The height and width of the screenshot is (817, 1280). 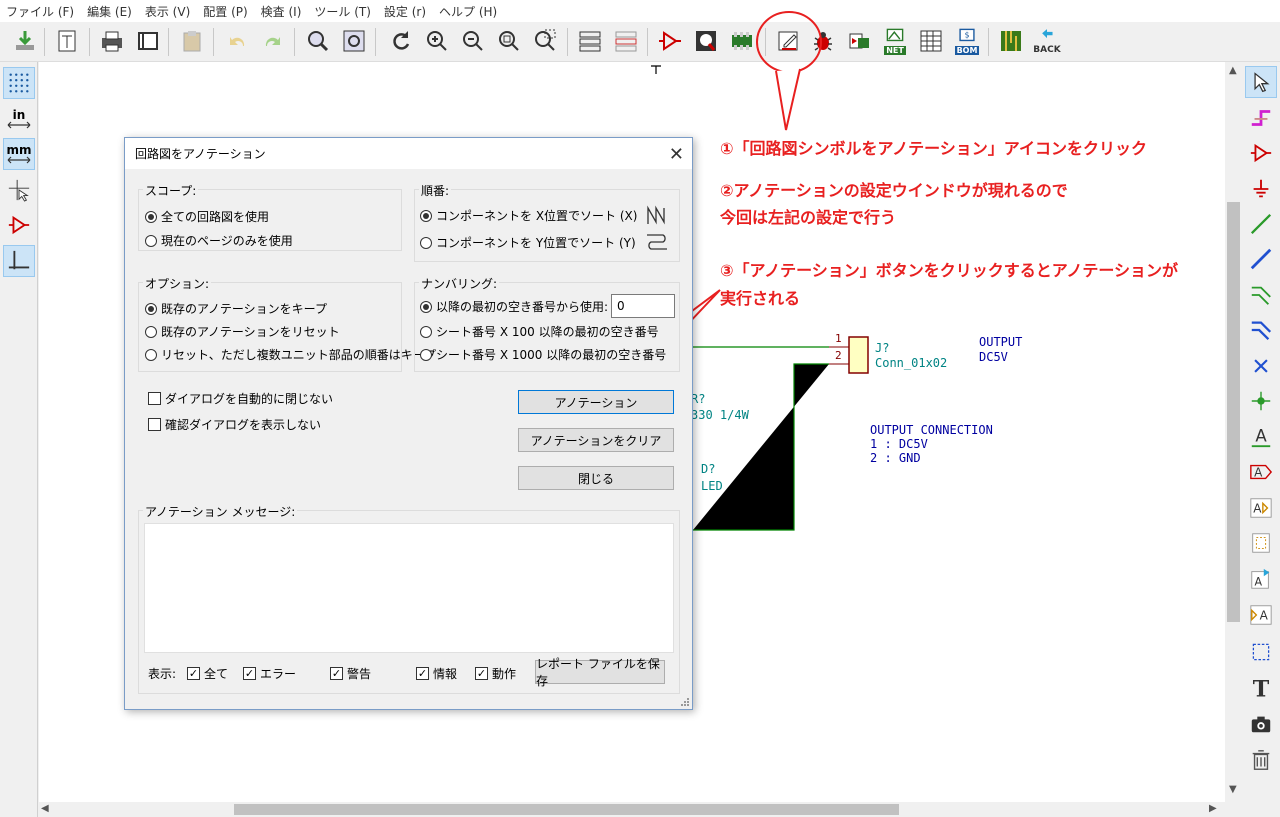 What do you see at coordinates (405, 11) in the screenshot?
I see `menu-preferences: 設定 (r)` at bounding box center [405, 11].